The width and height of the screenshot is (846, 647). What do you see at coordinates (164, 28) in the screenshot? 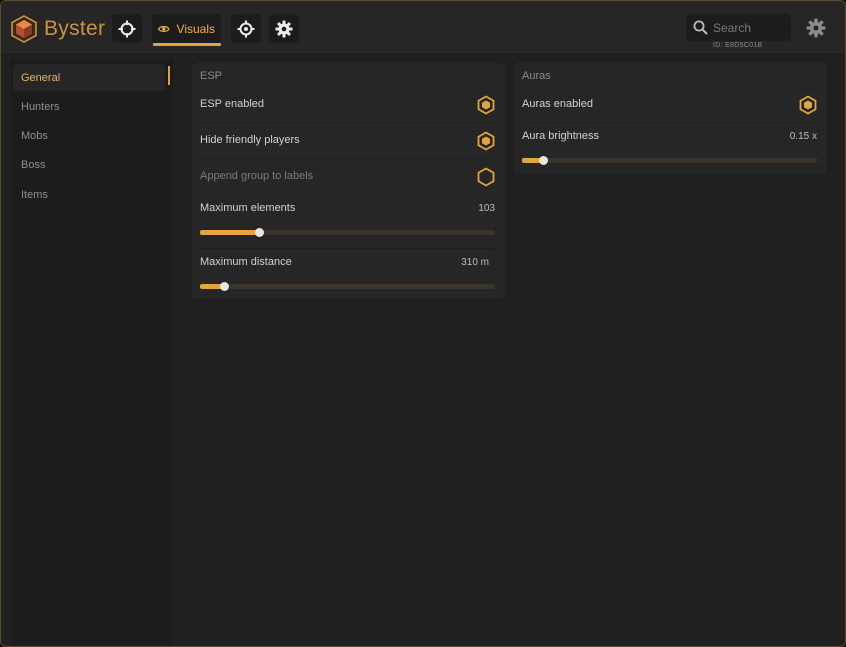
I see `eye-icon` at bounding box center [164, 28].